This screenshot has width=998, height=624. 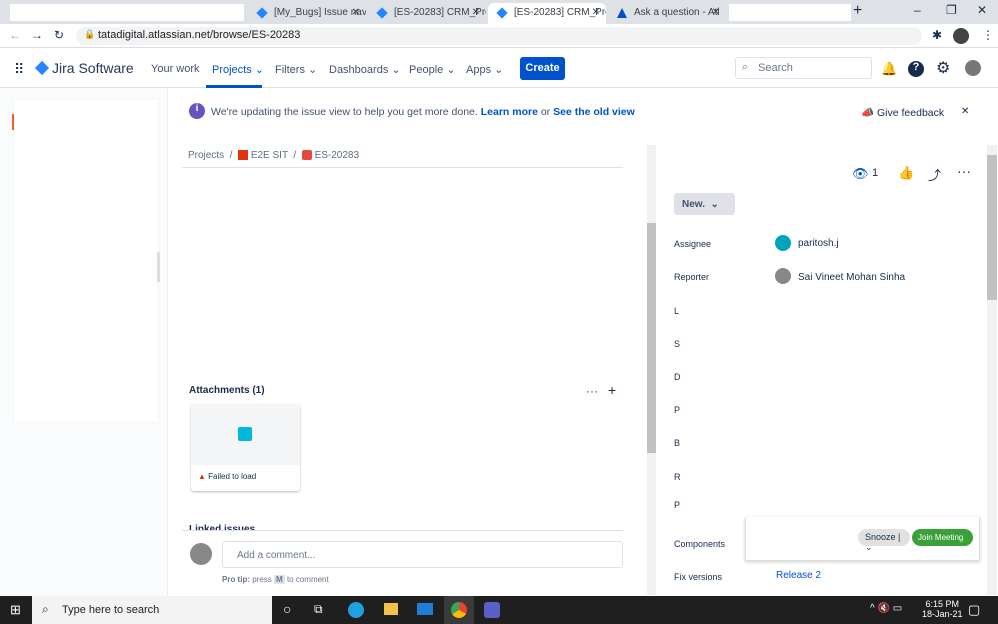 What do you see at coordinates (243, 155) in the screenshot?
I see `project-icon` at bounding box center [243, 155].